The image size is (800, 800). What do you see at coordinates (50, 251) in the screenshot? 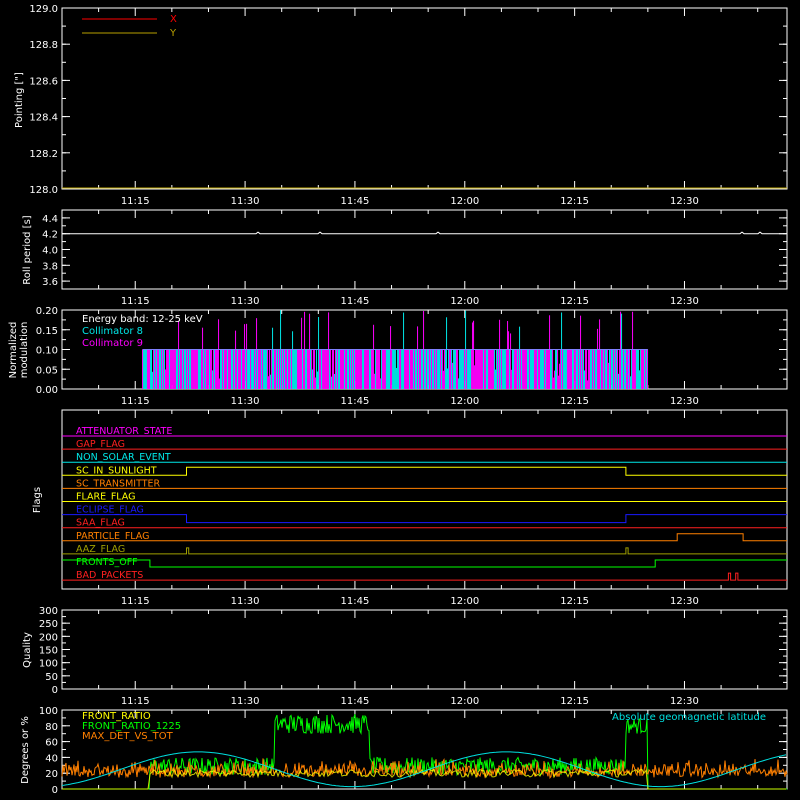
I see `y-tick-label: 4.0` at bounding box center [50, 251].